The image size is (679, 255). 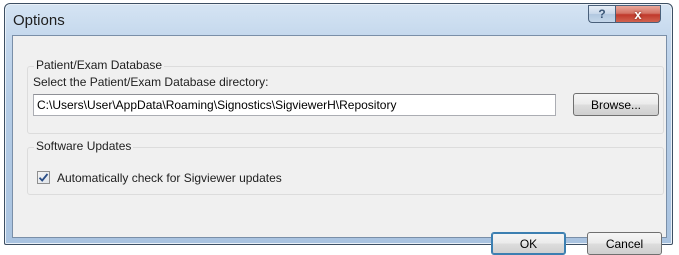 What do you see at coordinates (528, 243) in the screenshot?
I see `ok-button: OK` at bounding box center [528, 243].